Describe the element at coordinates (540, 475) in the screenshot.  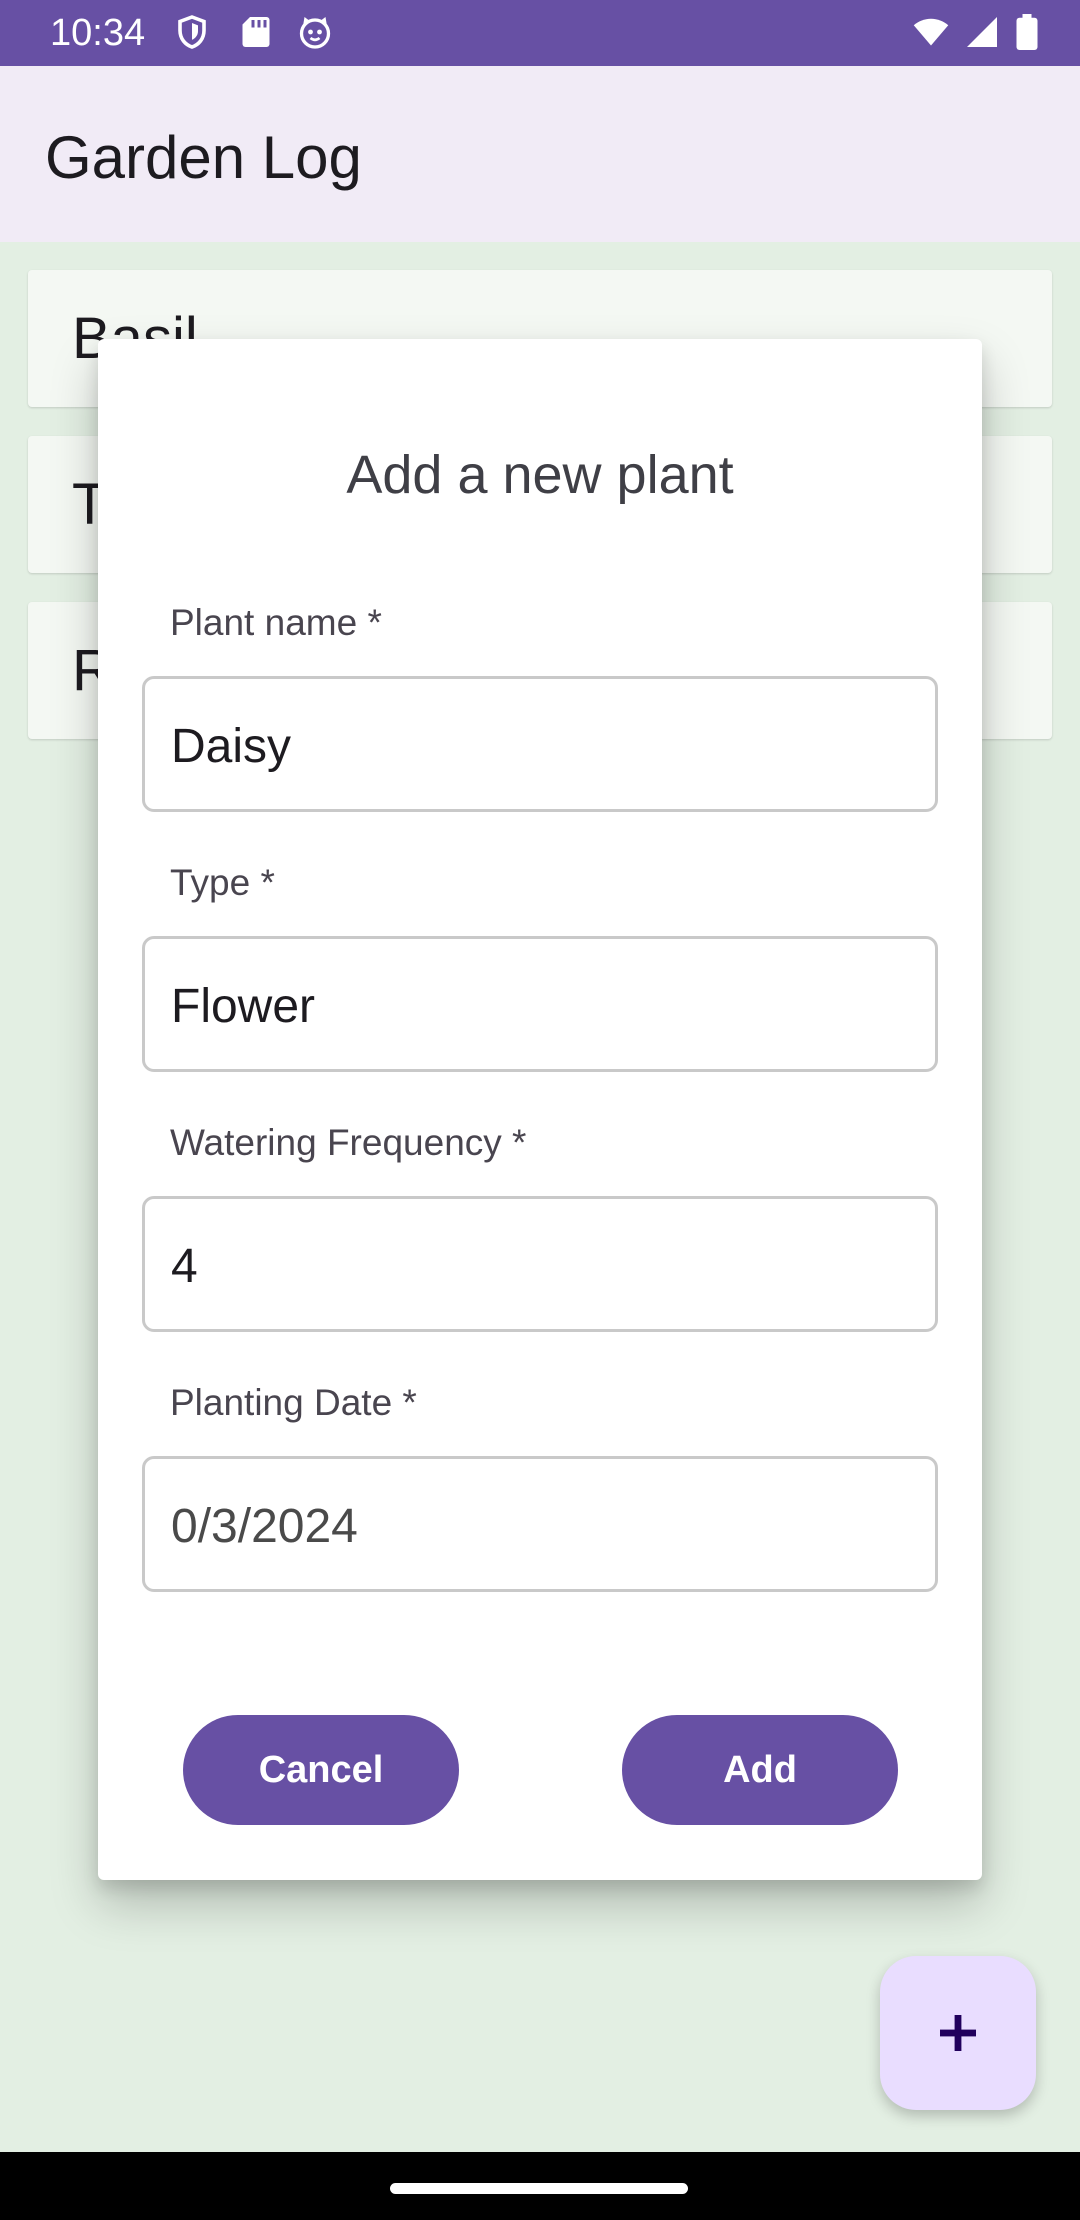
I see `dialog-title: Add a new plant` at that location.